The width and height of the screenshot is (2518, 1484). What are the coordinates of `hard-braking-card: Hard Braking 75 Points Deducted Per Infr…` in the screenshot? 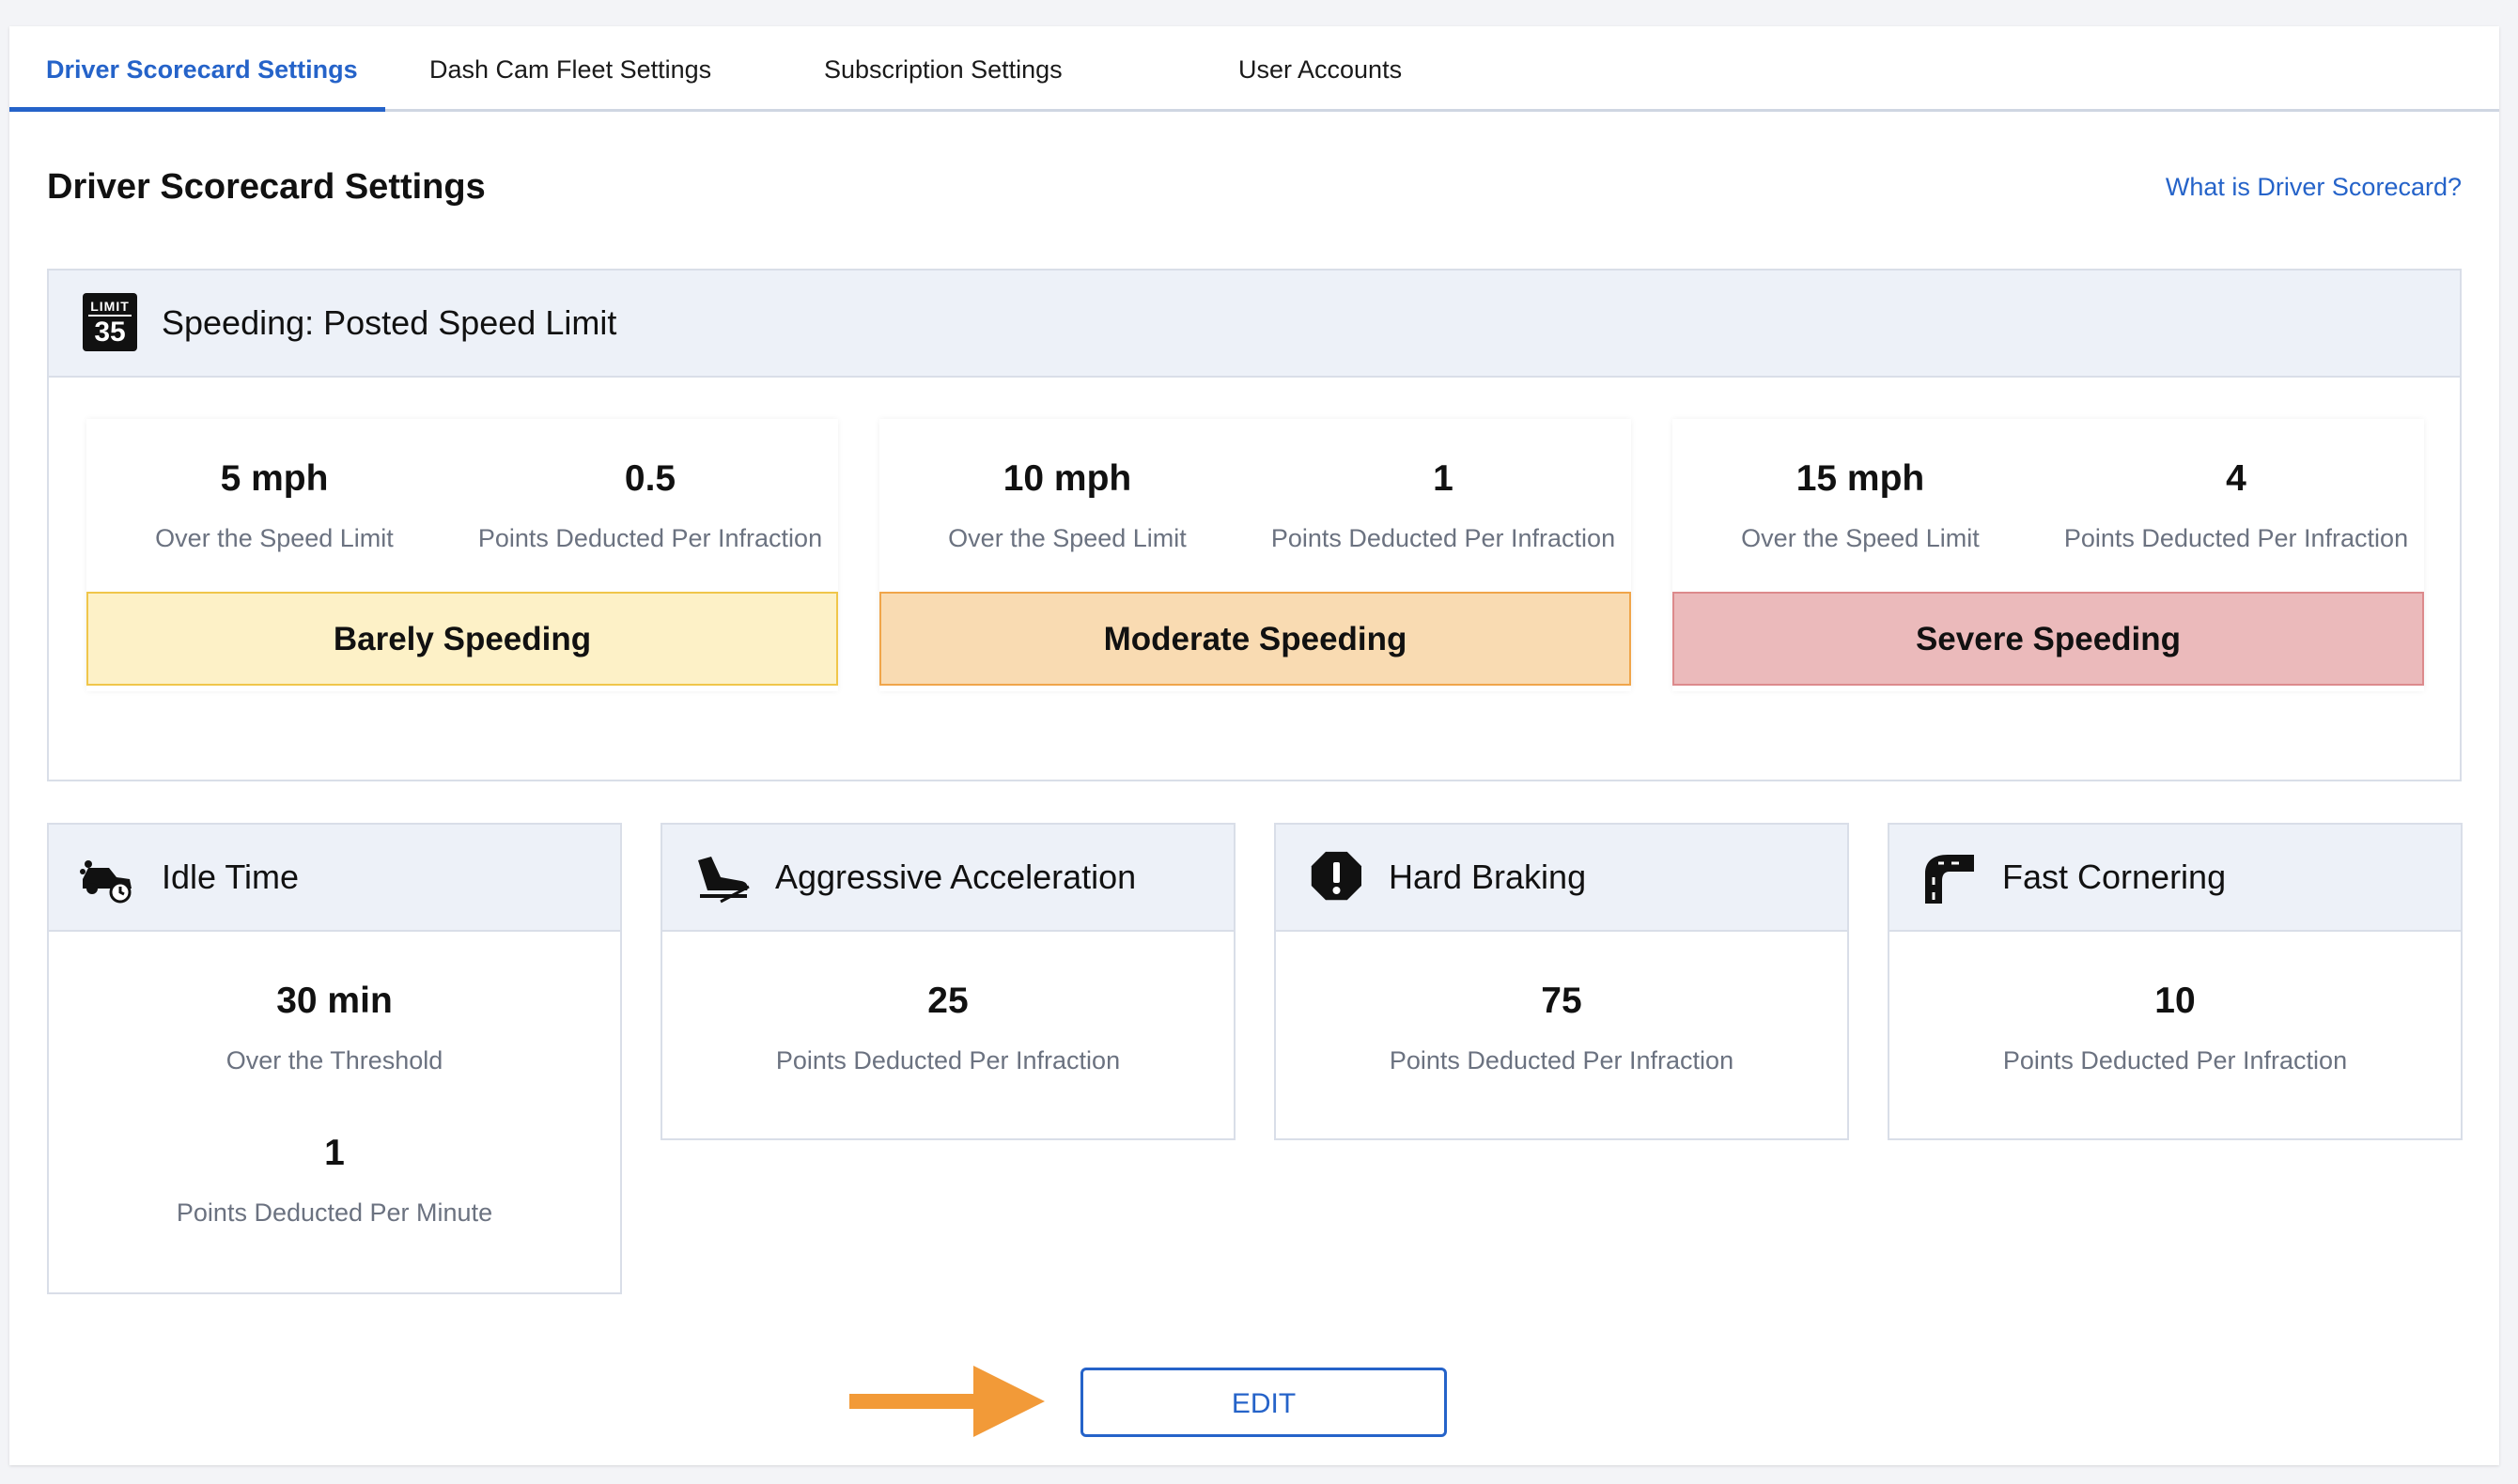 It's located at (1561, 982).